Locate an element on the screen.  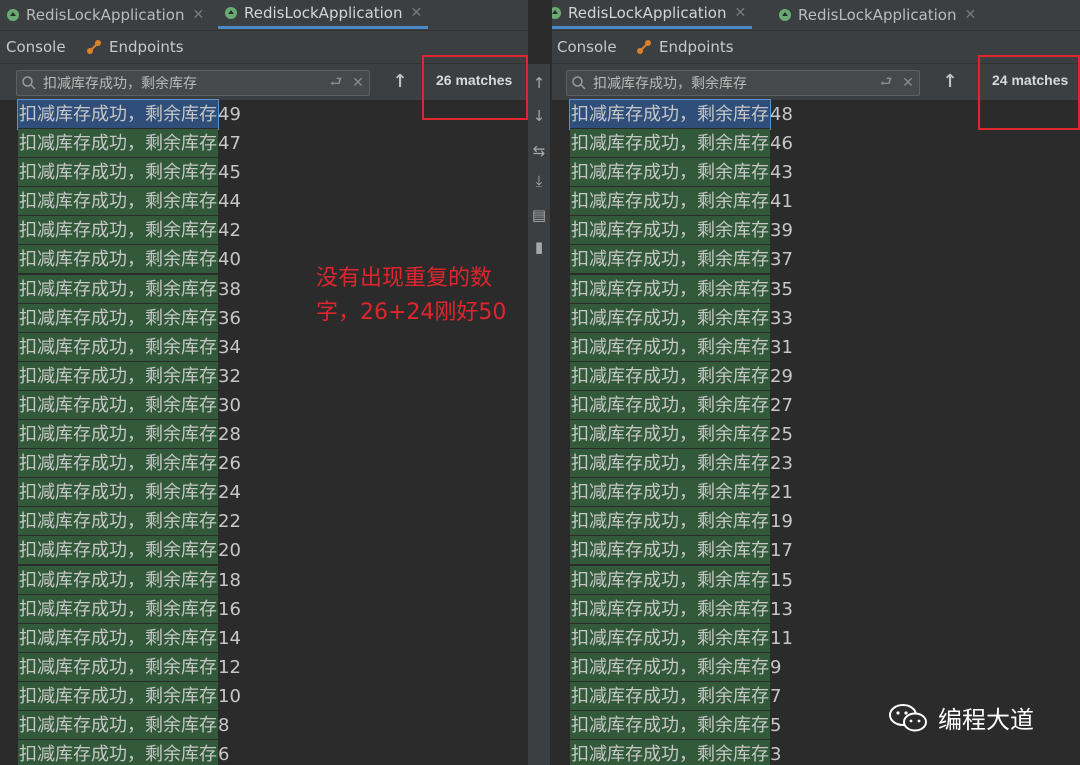
down-arrow-icon: ↓ is located at coordinates (539, 116).